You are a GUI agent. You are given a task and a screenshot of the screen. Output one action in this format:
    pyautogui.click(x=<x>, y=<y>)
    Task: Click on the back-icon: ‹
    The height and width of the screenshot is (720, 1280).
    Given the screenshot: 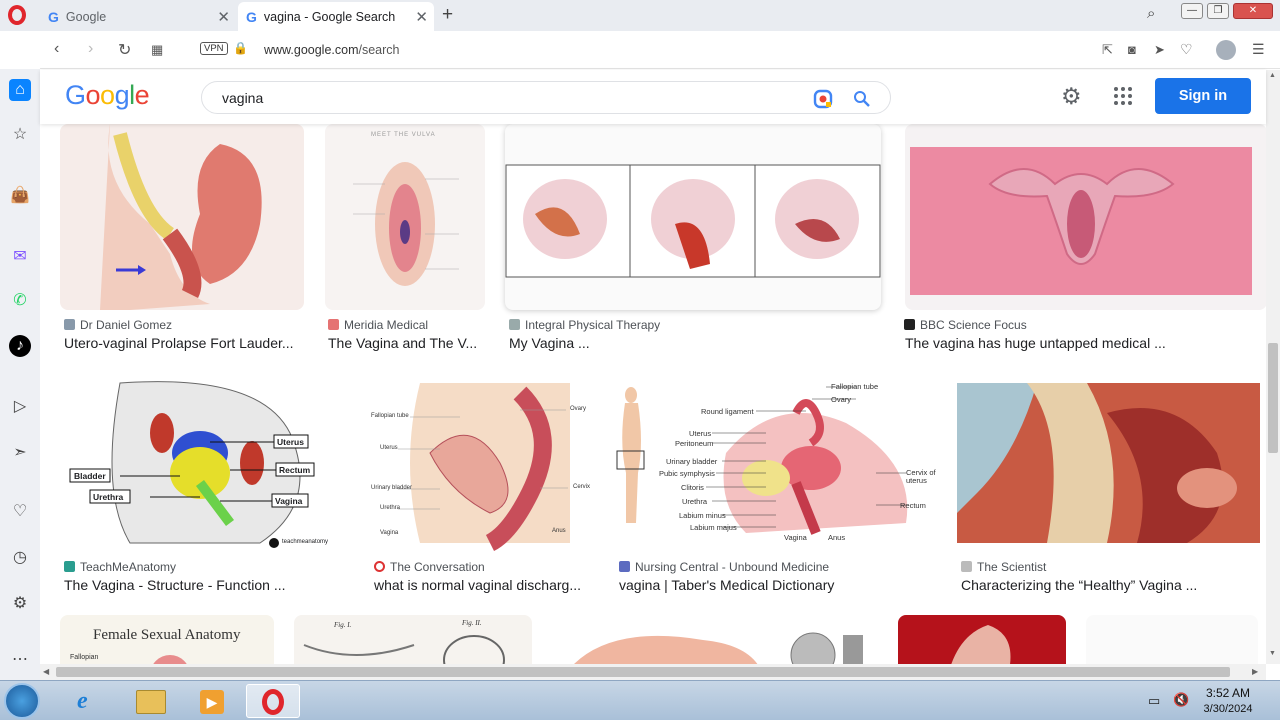 What is the action you would take?
    pyautogui.click(x=56, y=49)
    